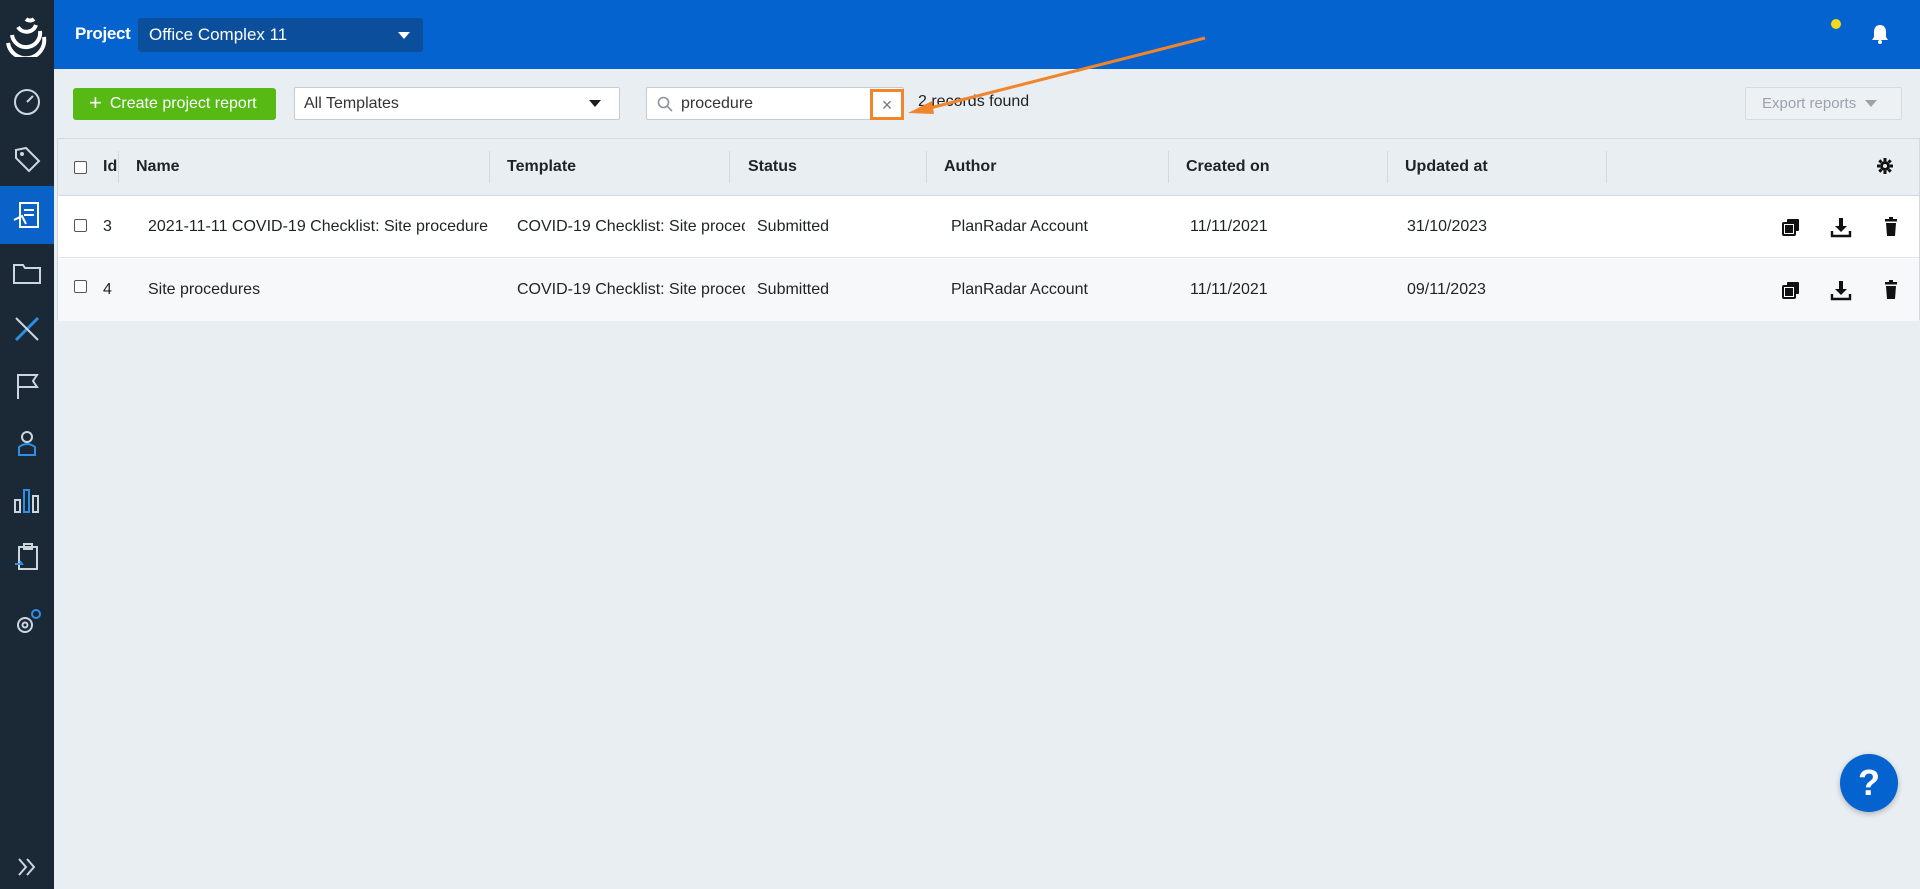 The height and width of the screenshot is (889, 1920). Describe the element at coordinates (110, 167) in the screenshot. I see `column-header-id: Id` at that location.